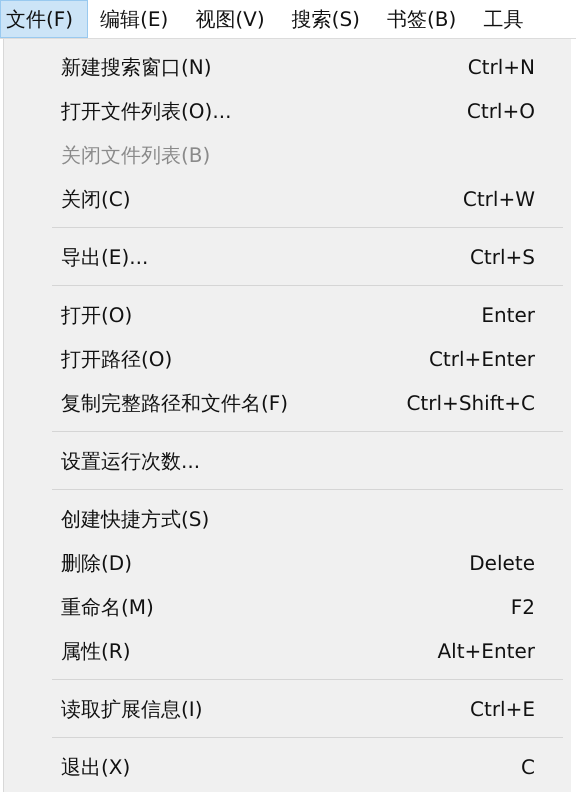  I want to click on menu-item-label: 创建快捷方式(S), so click(135, 519).